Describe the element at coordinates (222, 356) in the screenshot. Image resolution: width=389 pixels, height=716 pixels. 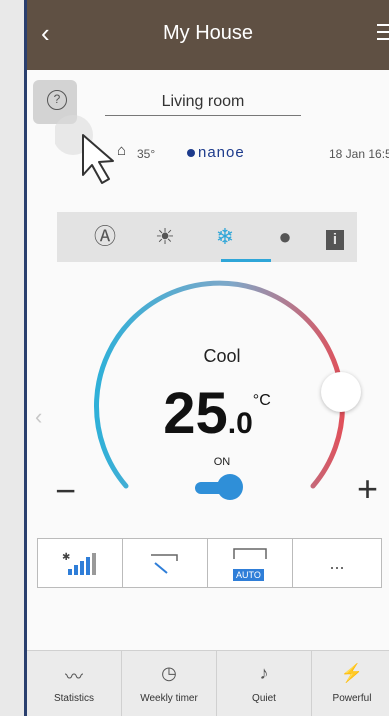
I see `current-mode-label: Cool` at that location.